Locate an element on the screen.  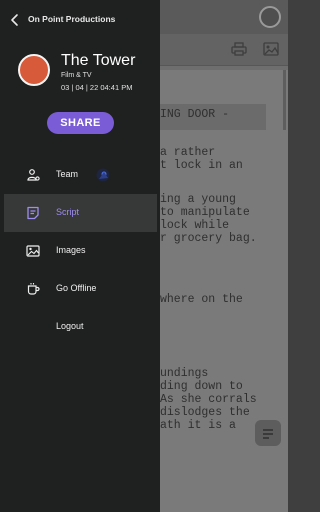
team-member-avatar-icon is located at coordinates (103, 175).